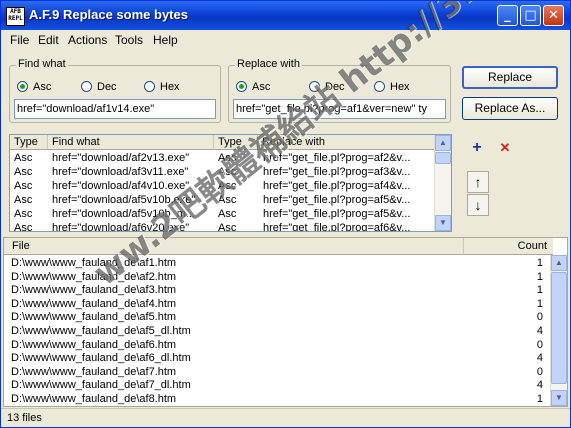 The height and width of the screenshot is (428, 571). I want to click on col-type2-header: Type, so click(236, 142).